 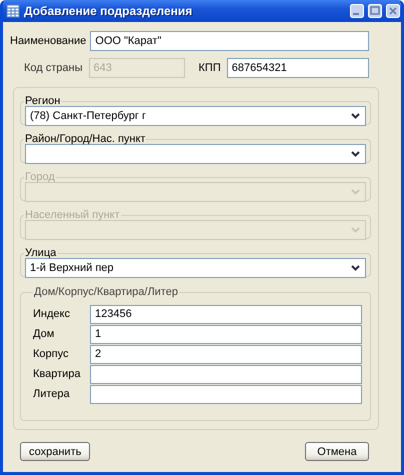 I want to click on maximize-icon, so click(x=375, y=11).